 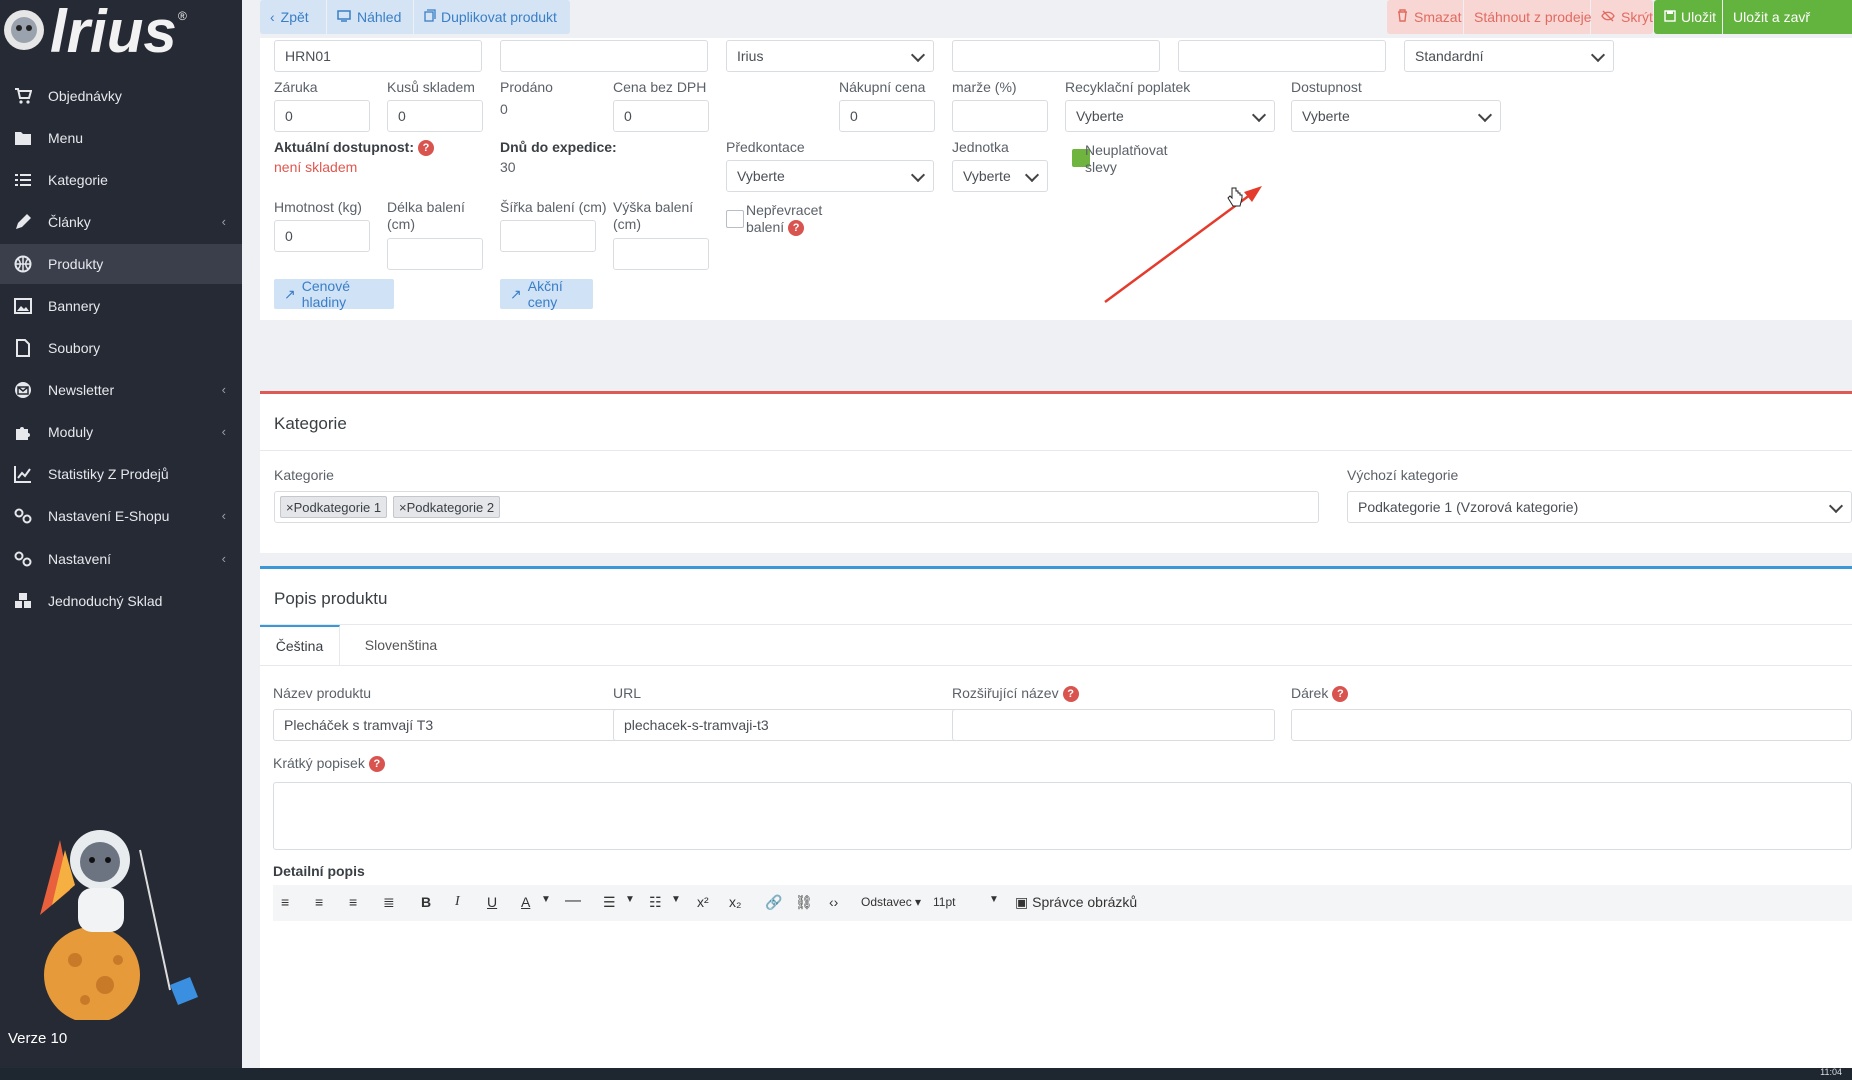 I want to click on sidebar-item-newsletter: Newsletter ‹, so click(x=121, y=390).